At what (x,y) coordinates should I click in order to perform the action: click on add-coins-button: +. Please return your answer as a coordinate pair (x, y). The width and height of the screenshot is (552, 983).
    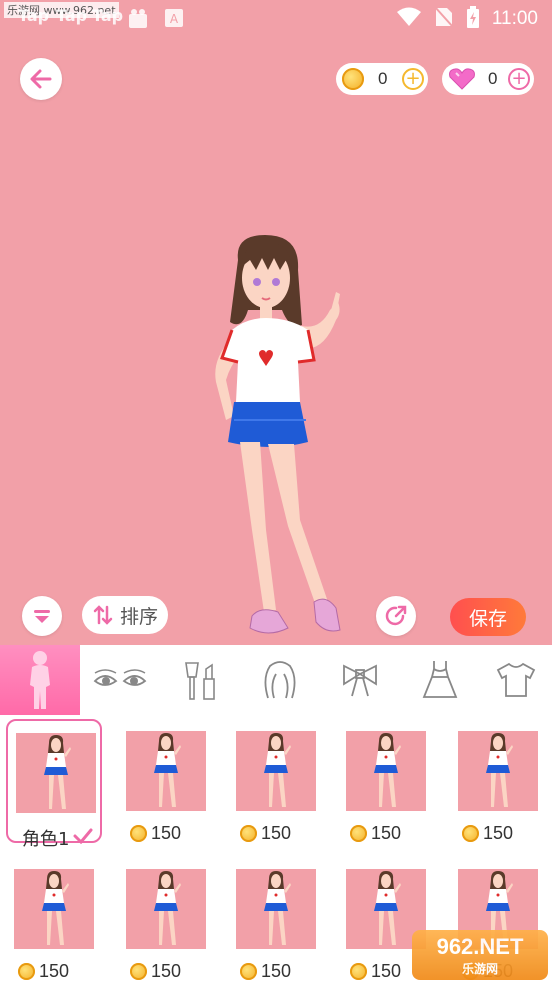
    Looking at the image, I should click on (413, 79).